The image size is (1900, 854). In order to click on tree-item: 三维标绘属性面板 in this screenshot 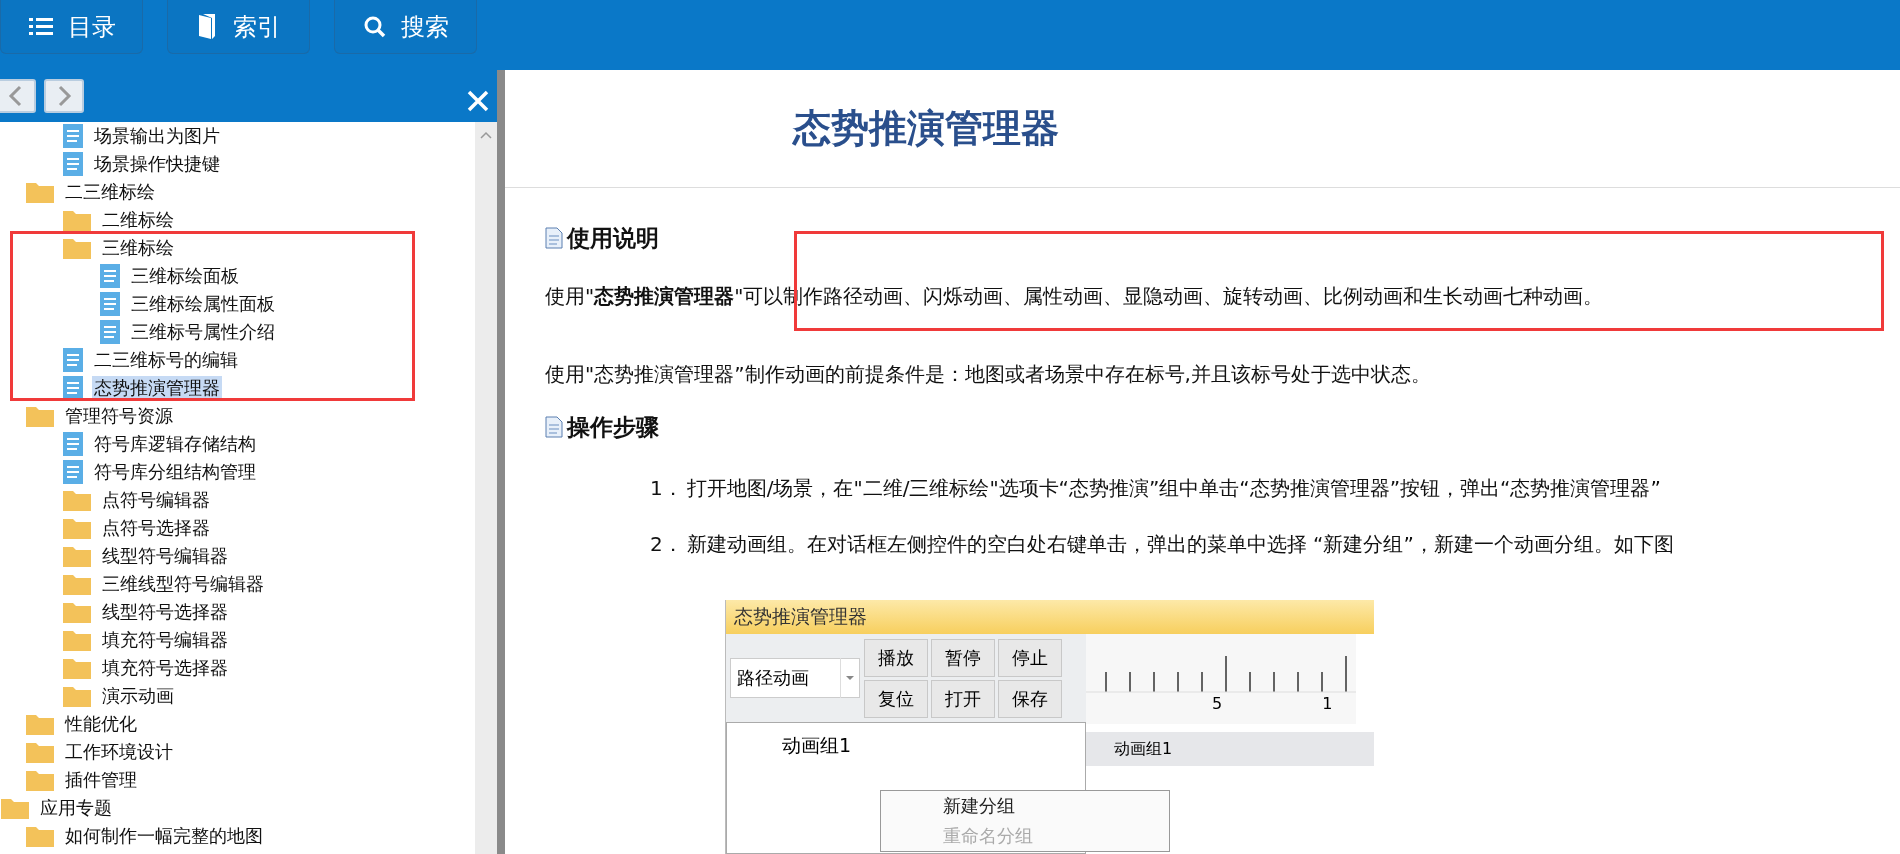, I will do `click(203, 304)`.